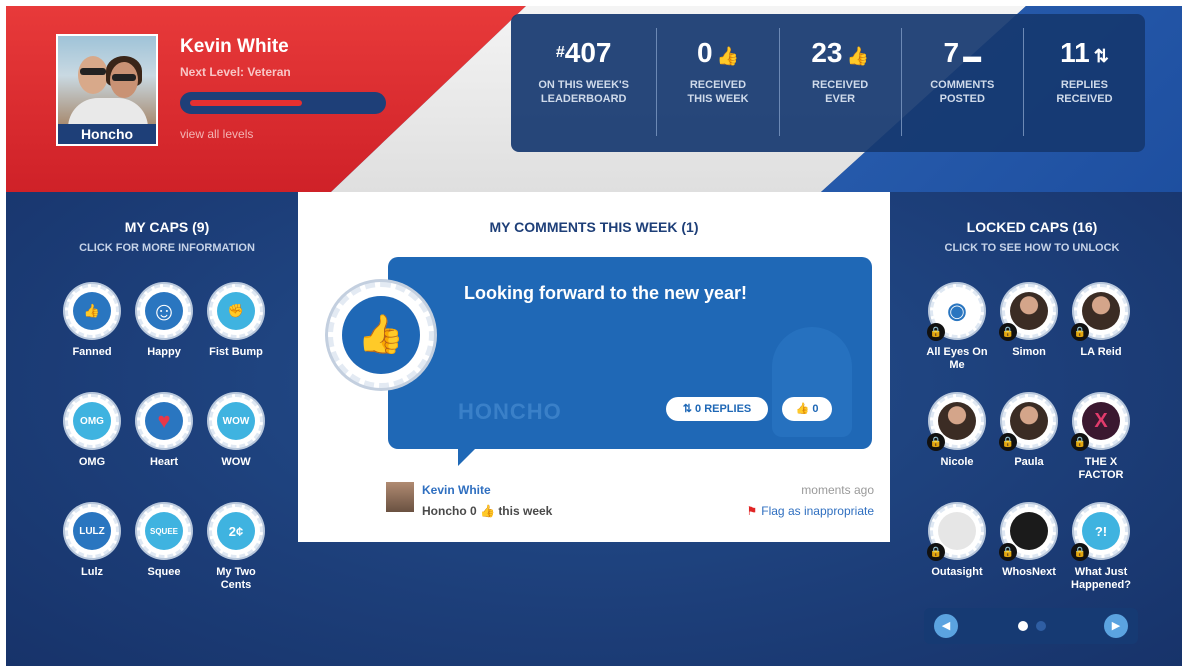  What do you see at coordinates (718, 99) in the screenshot?
I see `stat-label-line2: THIS WEEK` at bounding box center [718, 99].